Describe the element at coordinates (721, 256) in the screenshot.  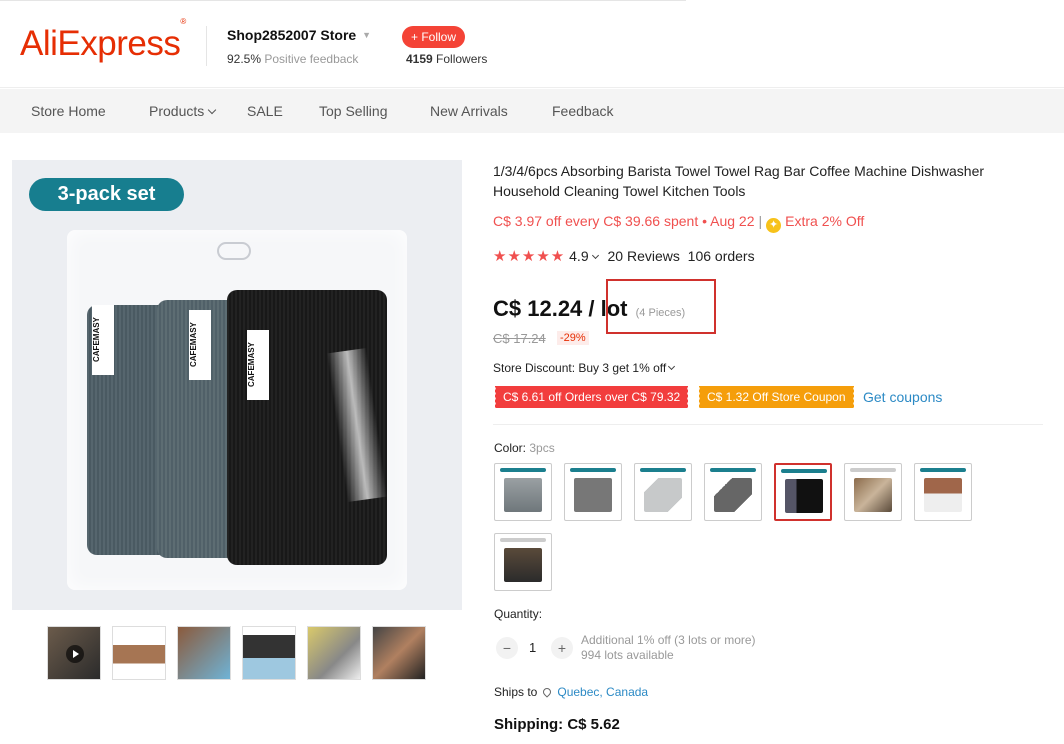
I see `orders-count: 106 orders` at that location.